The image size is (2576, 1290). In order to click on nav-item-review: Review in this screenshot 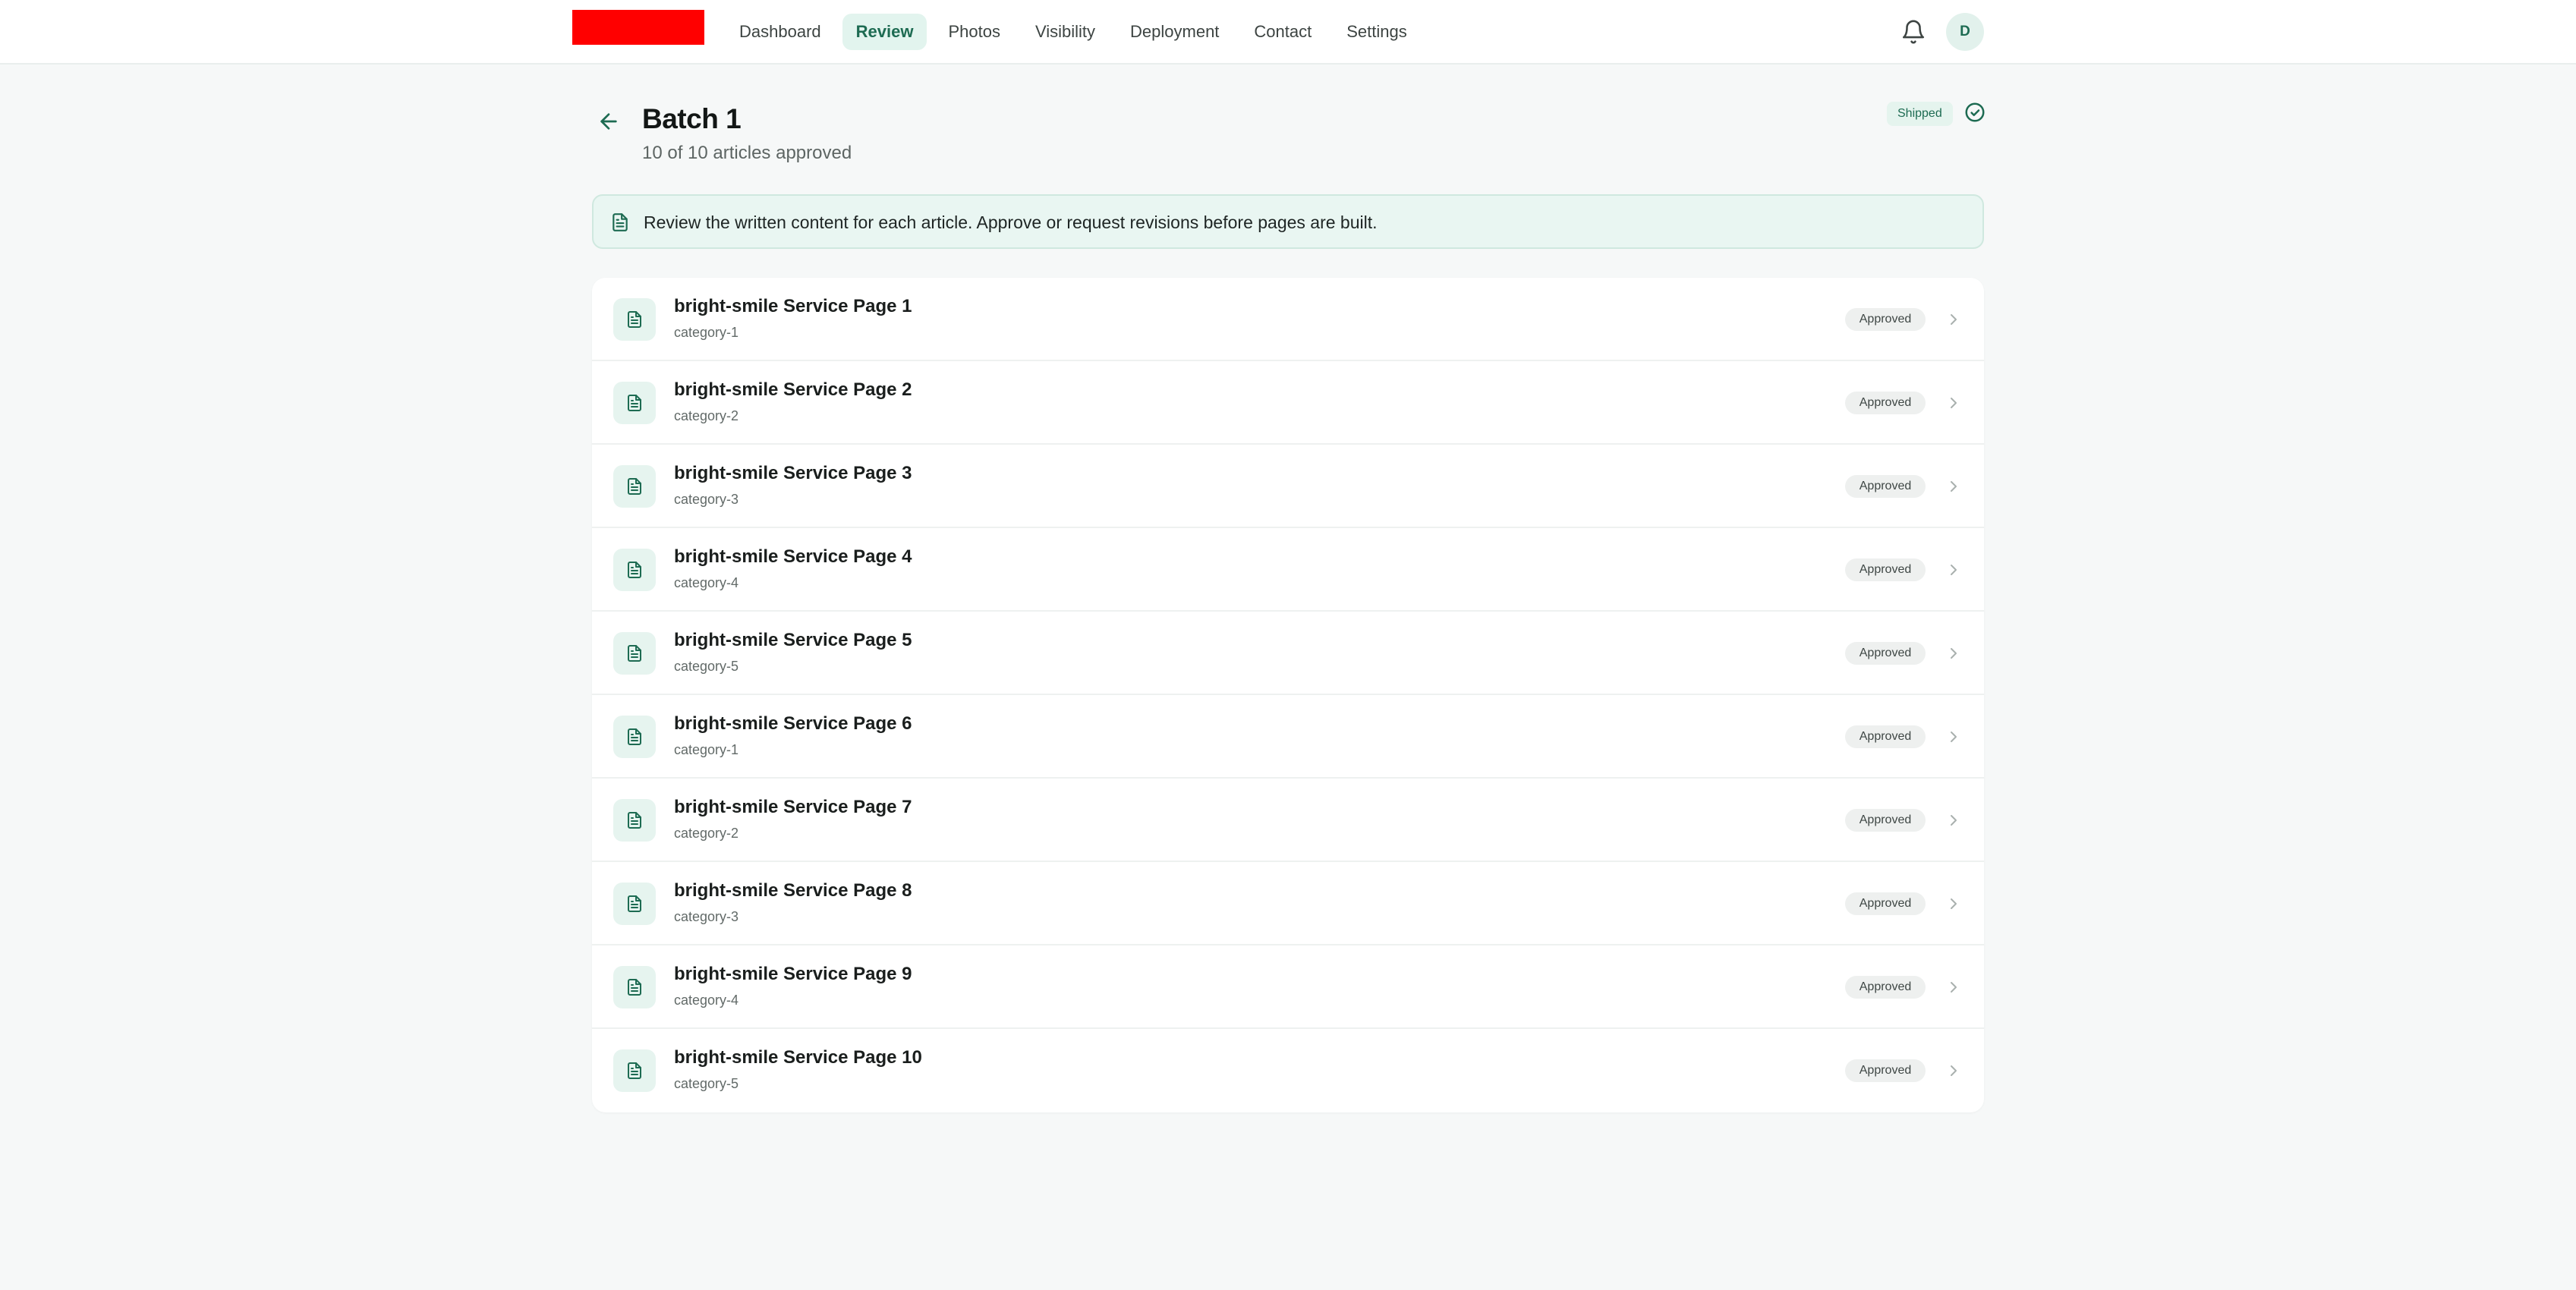, I will do `click(884, 32)`.